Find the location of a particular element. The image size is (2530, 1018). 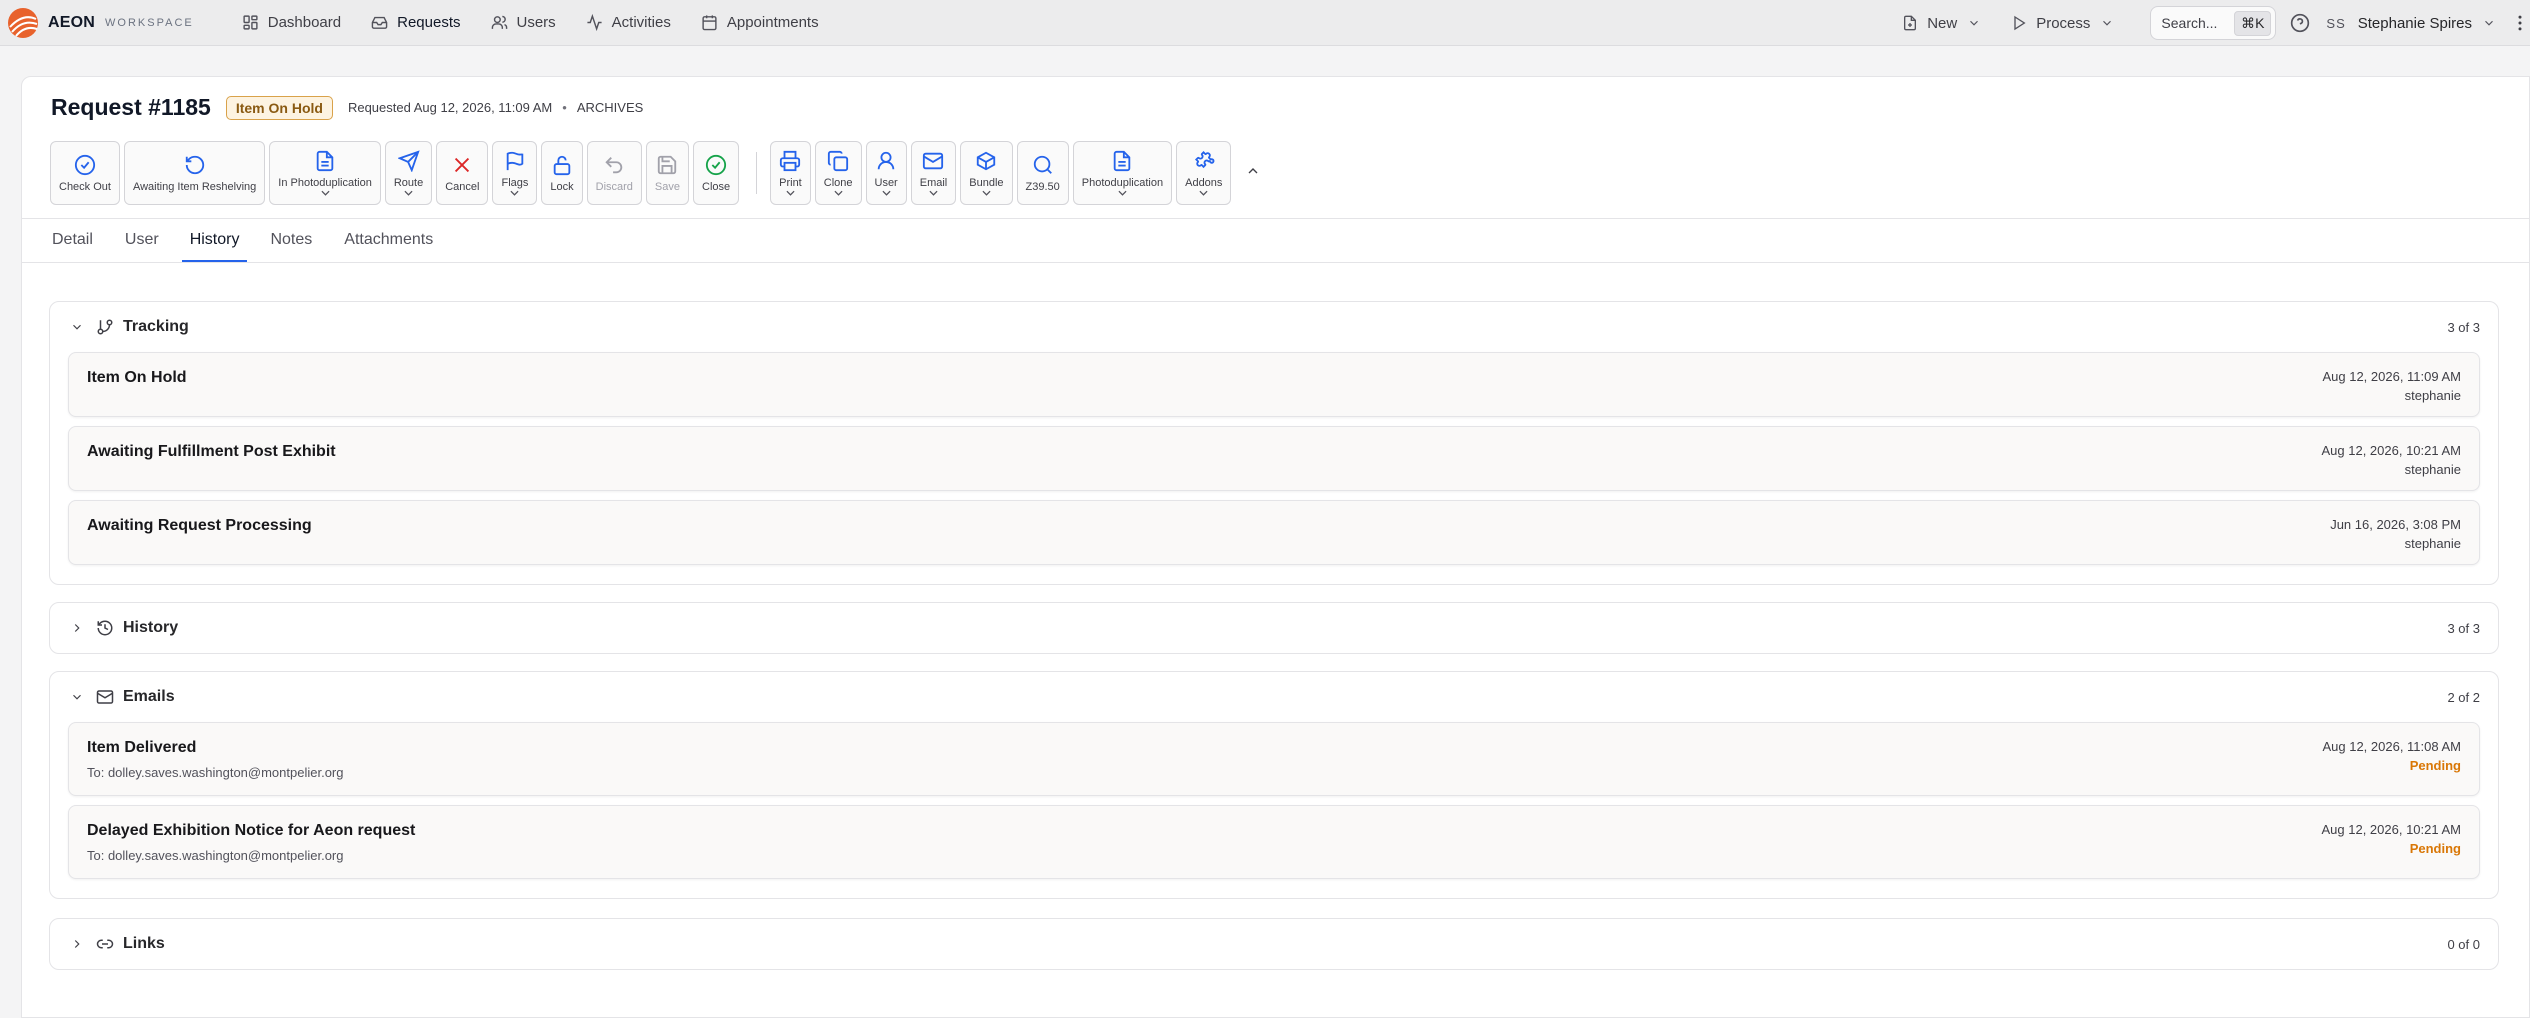

nav-appointments-label: Appointments is located at coordinates (772, 22).